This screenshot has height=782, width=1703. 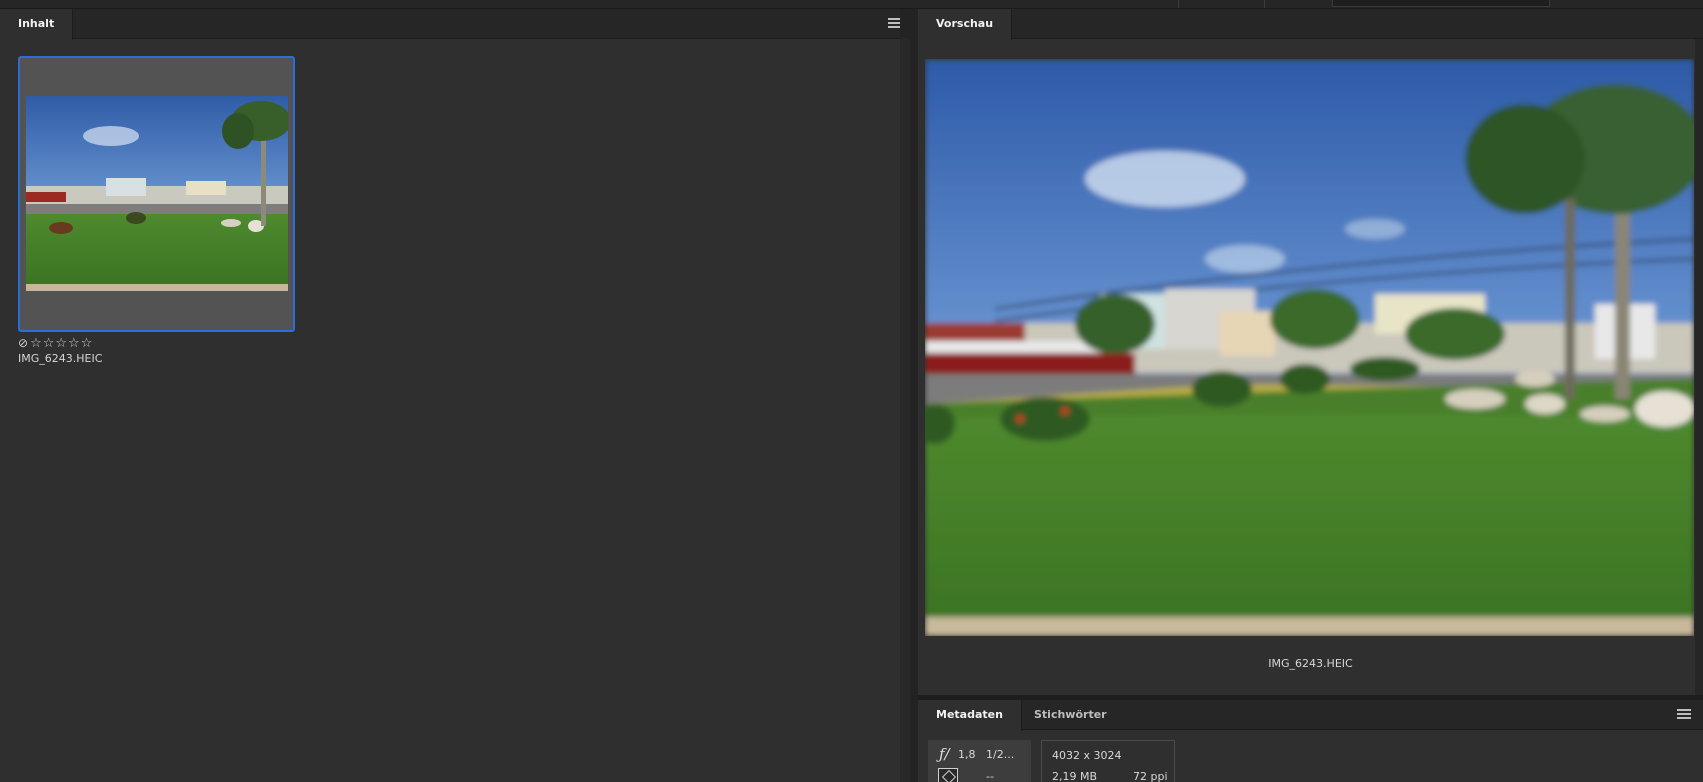 What do you see at coordinates (967, 754) in the screenshot?
I see `aperture-value: 1,8` at bounding box center [967, 754].